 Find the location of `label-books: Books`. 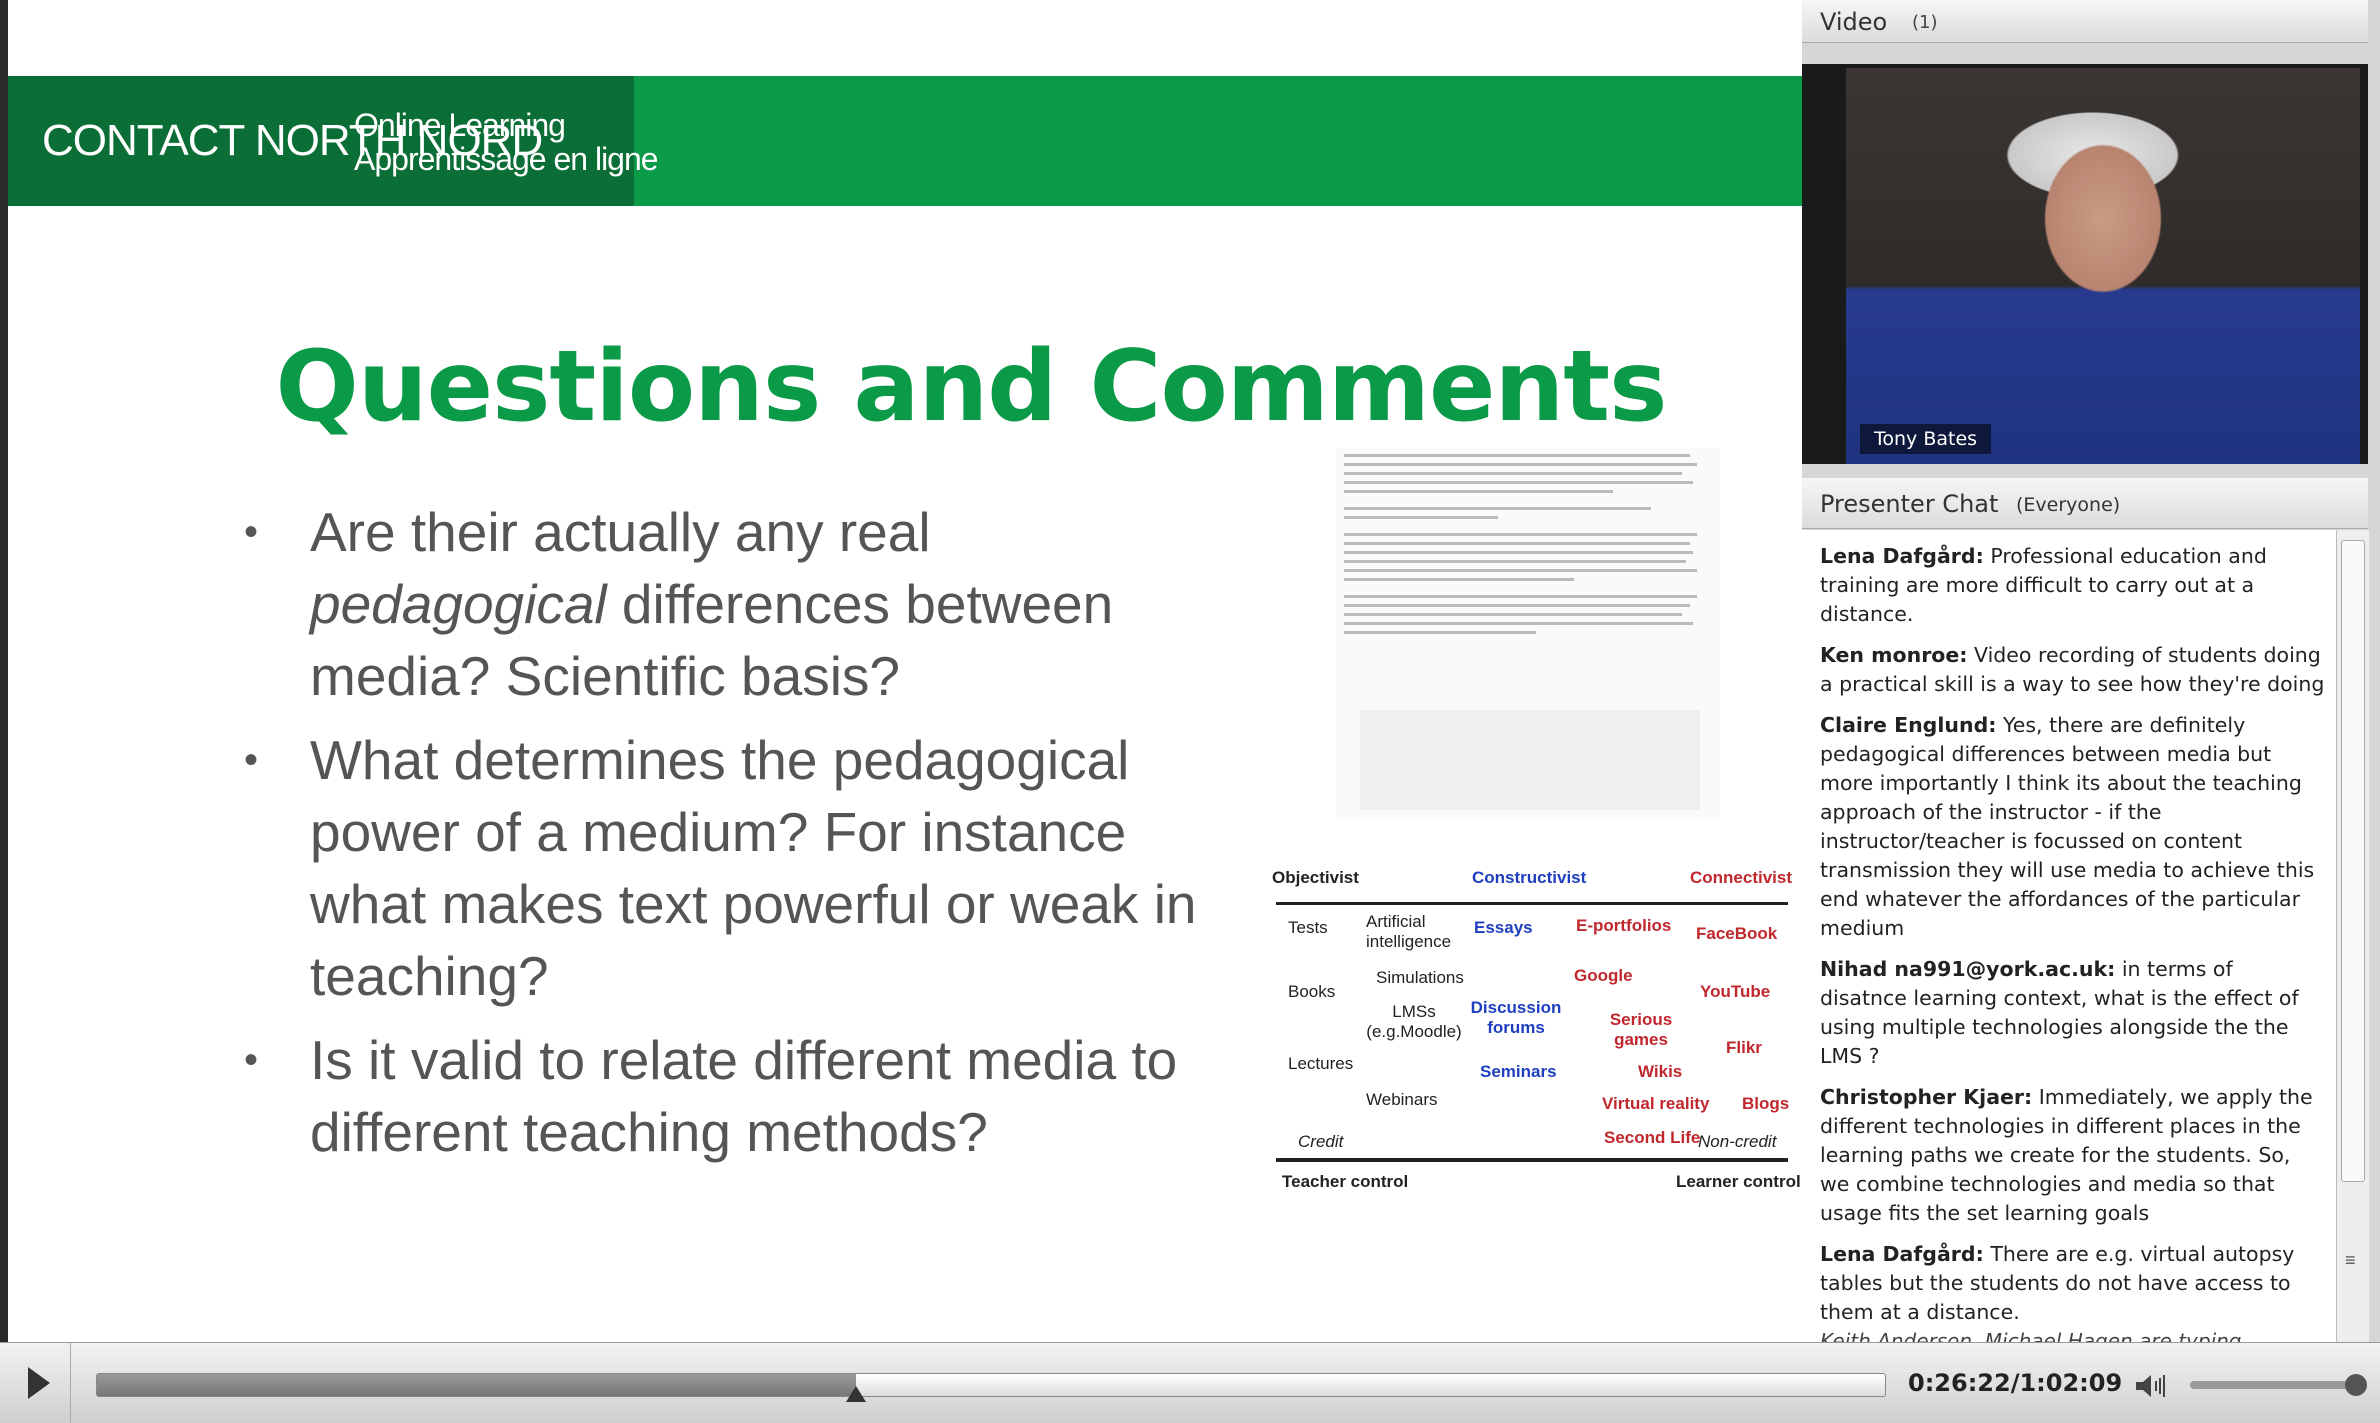

label-books: Books is located at coordinates (1312, 991).